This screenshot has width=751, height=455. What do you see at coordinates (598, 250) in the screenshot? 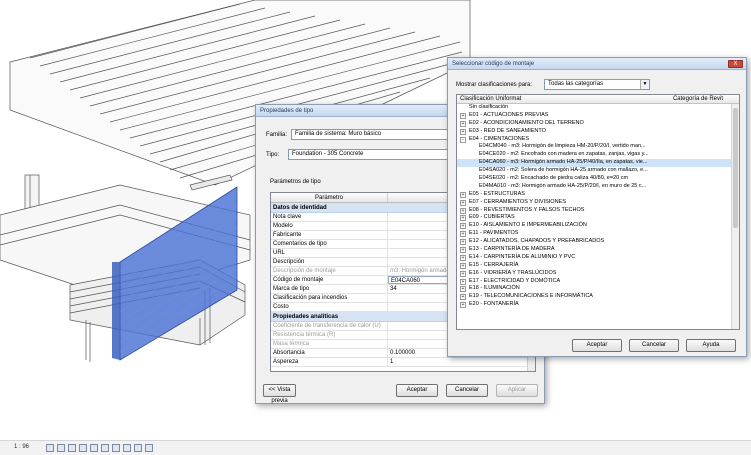
I see `tree-node: + E13 - CARPINTERÍA DE MADERA` at bounding box center [598, 250].